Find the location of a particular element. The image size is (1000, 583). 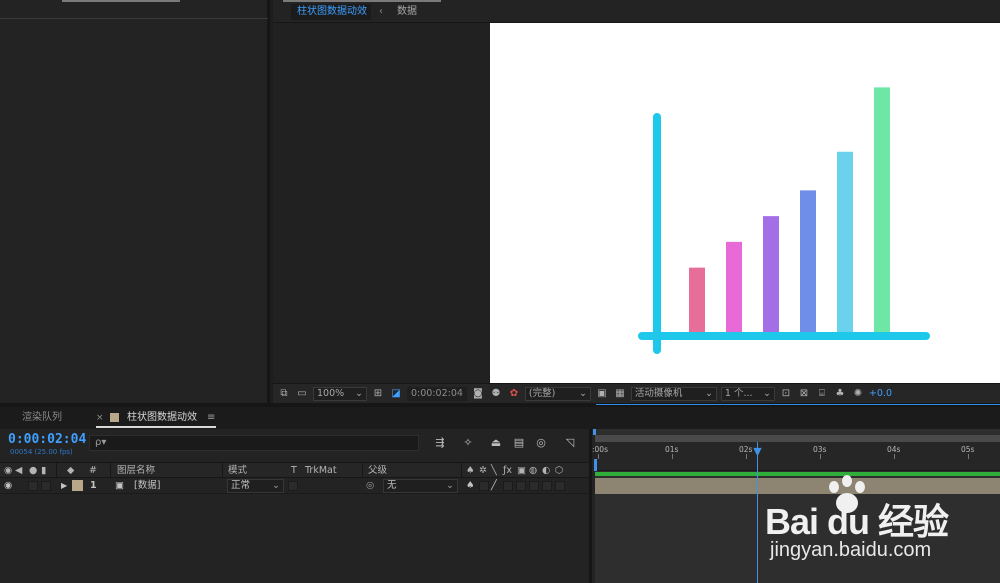

region-of-interest-icon: ▣ is located at coordinates (602, 394).